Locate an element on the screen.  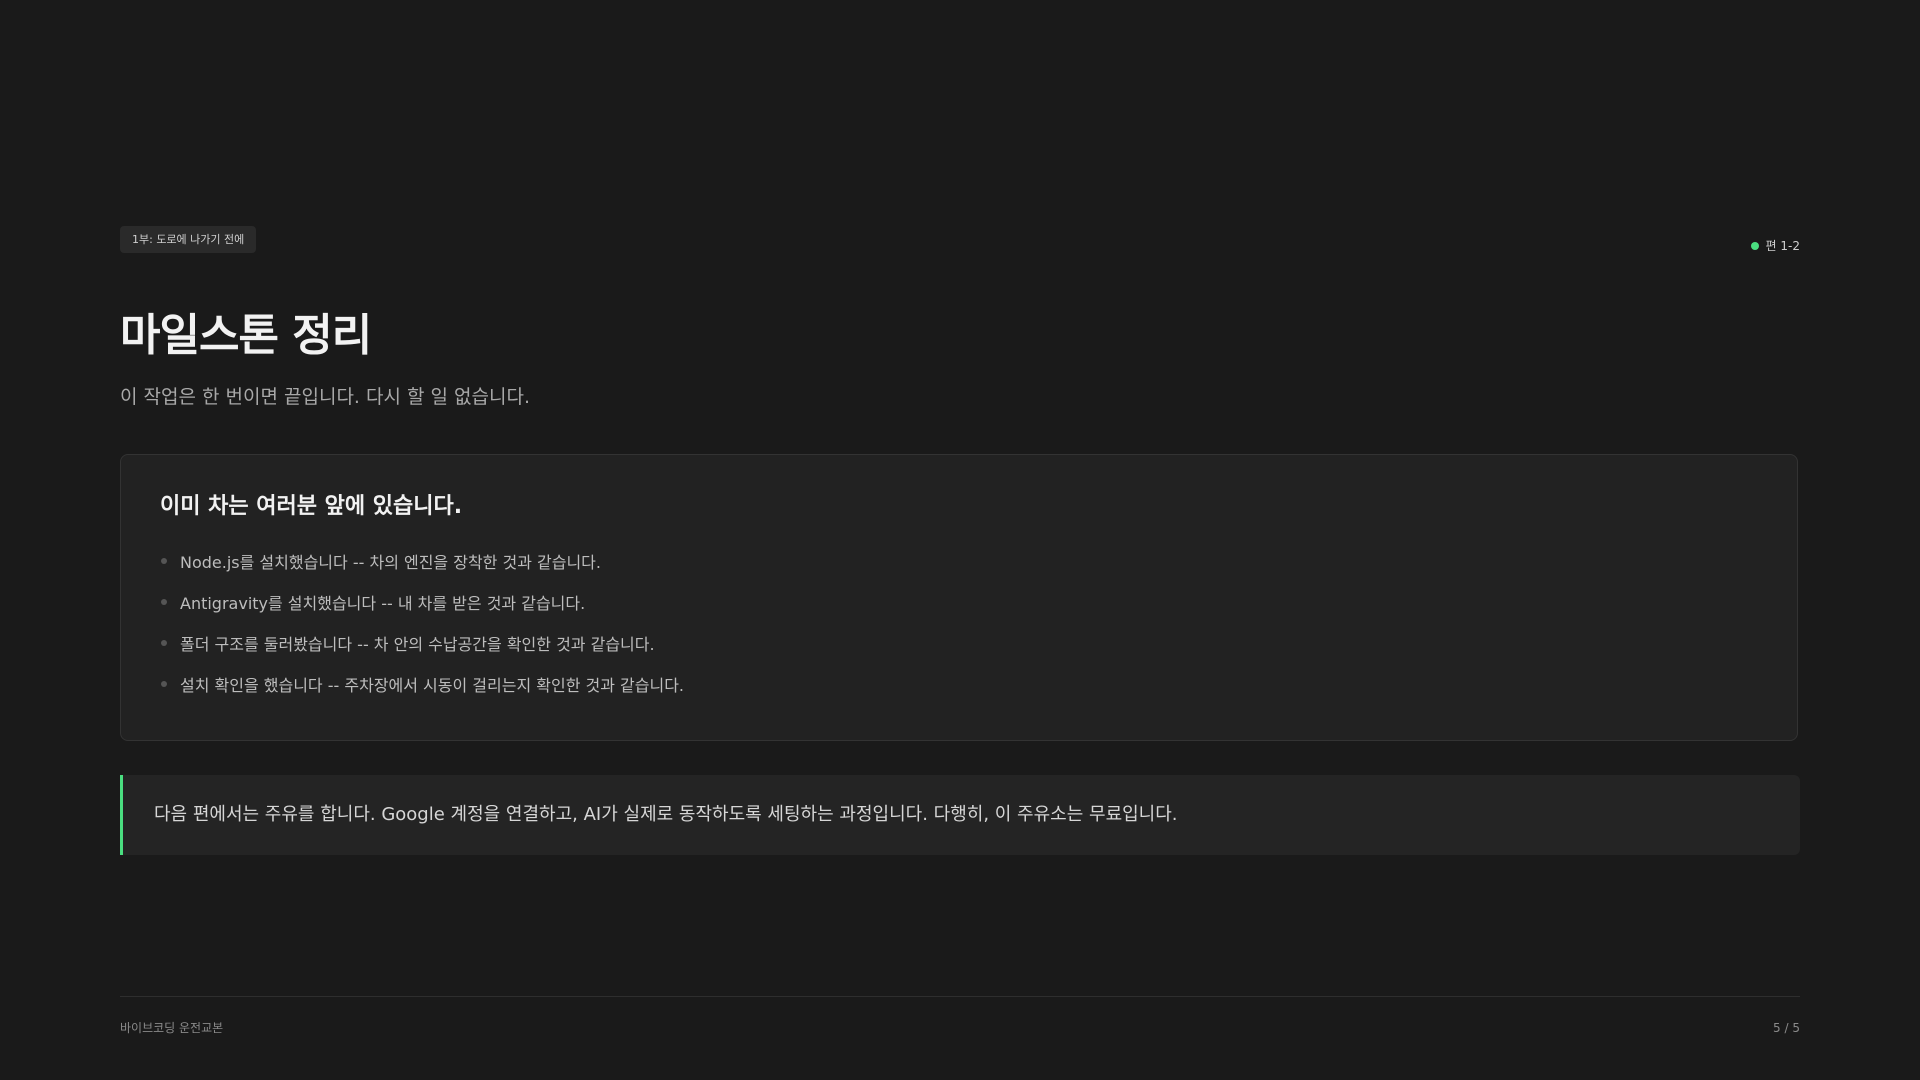
list-item-text: Node.js를 설치했습니다 -- 차의 엔진을 장착한 것과 같습니다. is located at coordinates (390, 562).